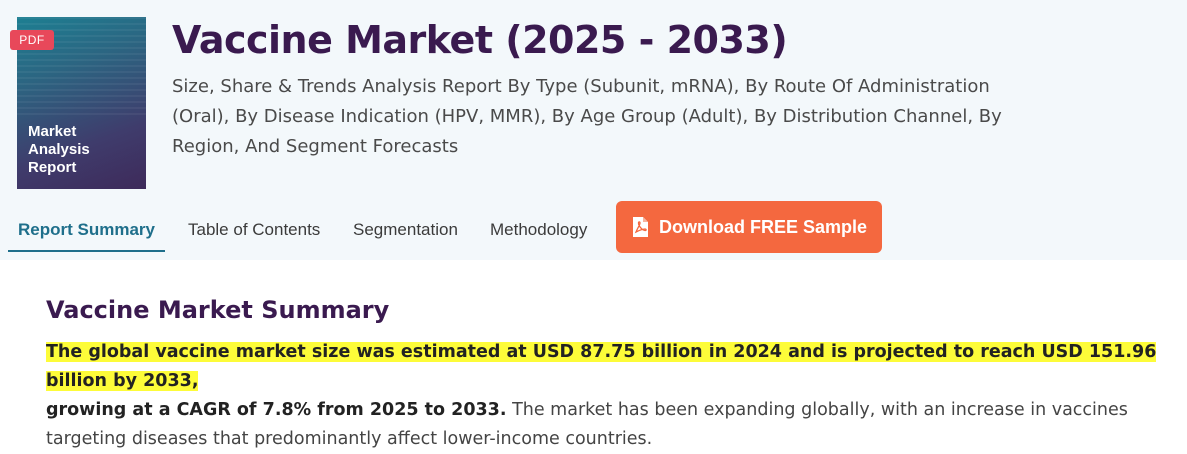  I want to click on pdf-file-icon, so click(640, 227).